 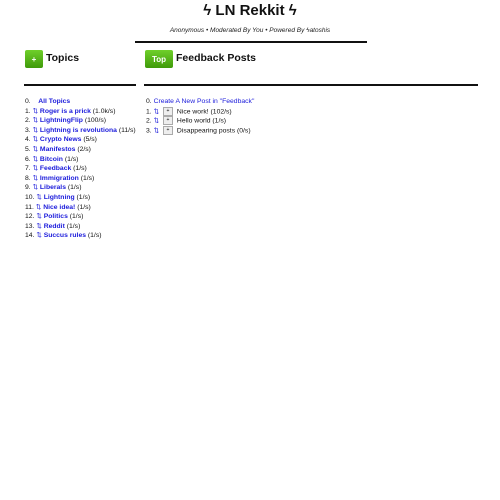 I want to click on item-number: 8., so click(x=28, y=178).